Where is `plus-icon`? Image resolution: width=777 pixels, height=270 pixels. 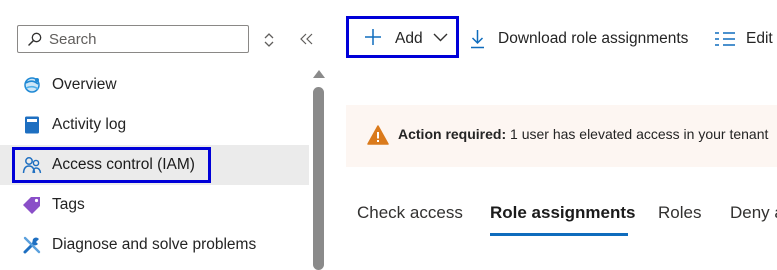
plus-icon is located at coordinates (373, 37).